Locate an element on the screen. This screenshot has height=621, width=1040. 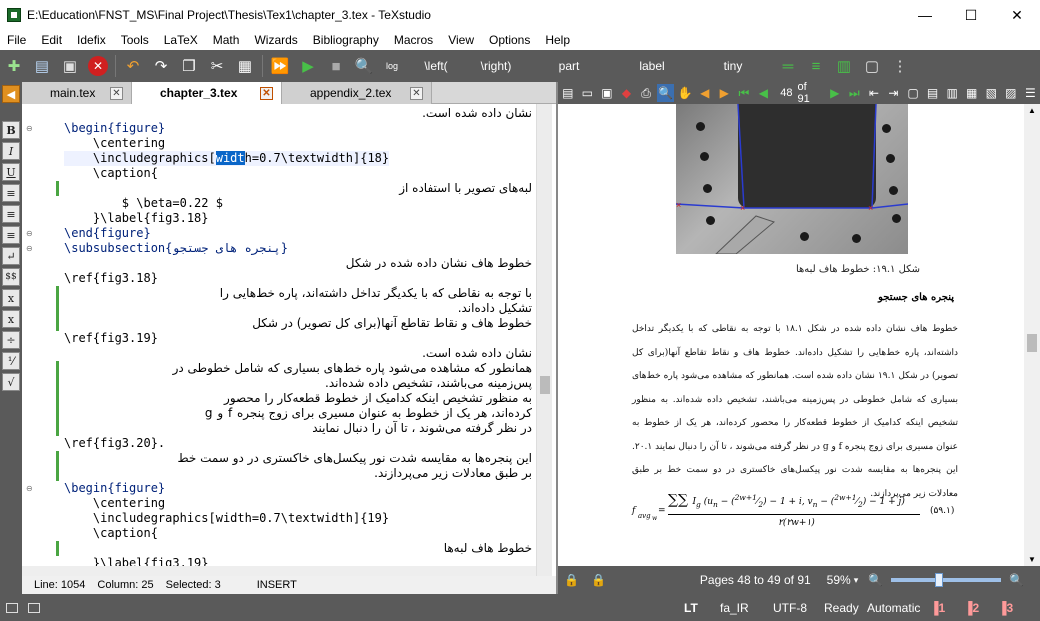
align-center-icon: ≡ is located at coordinates (11, 214).